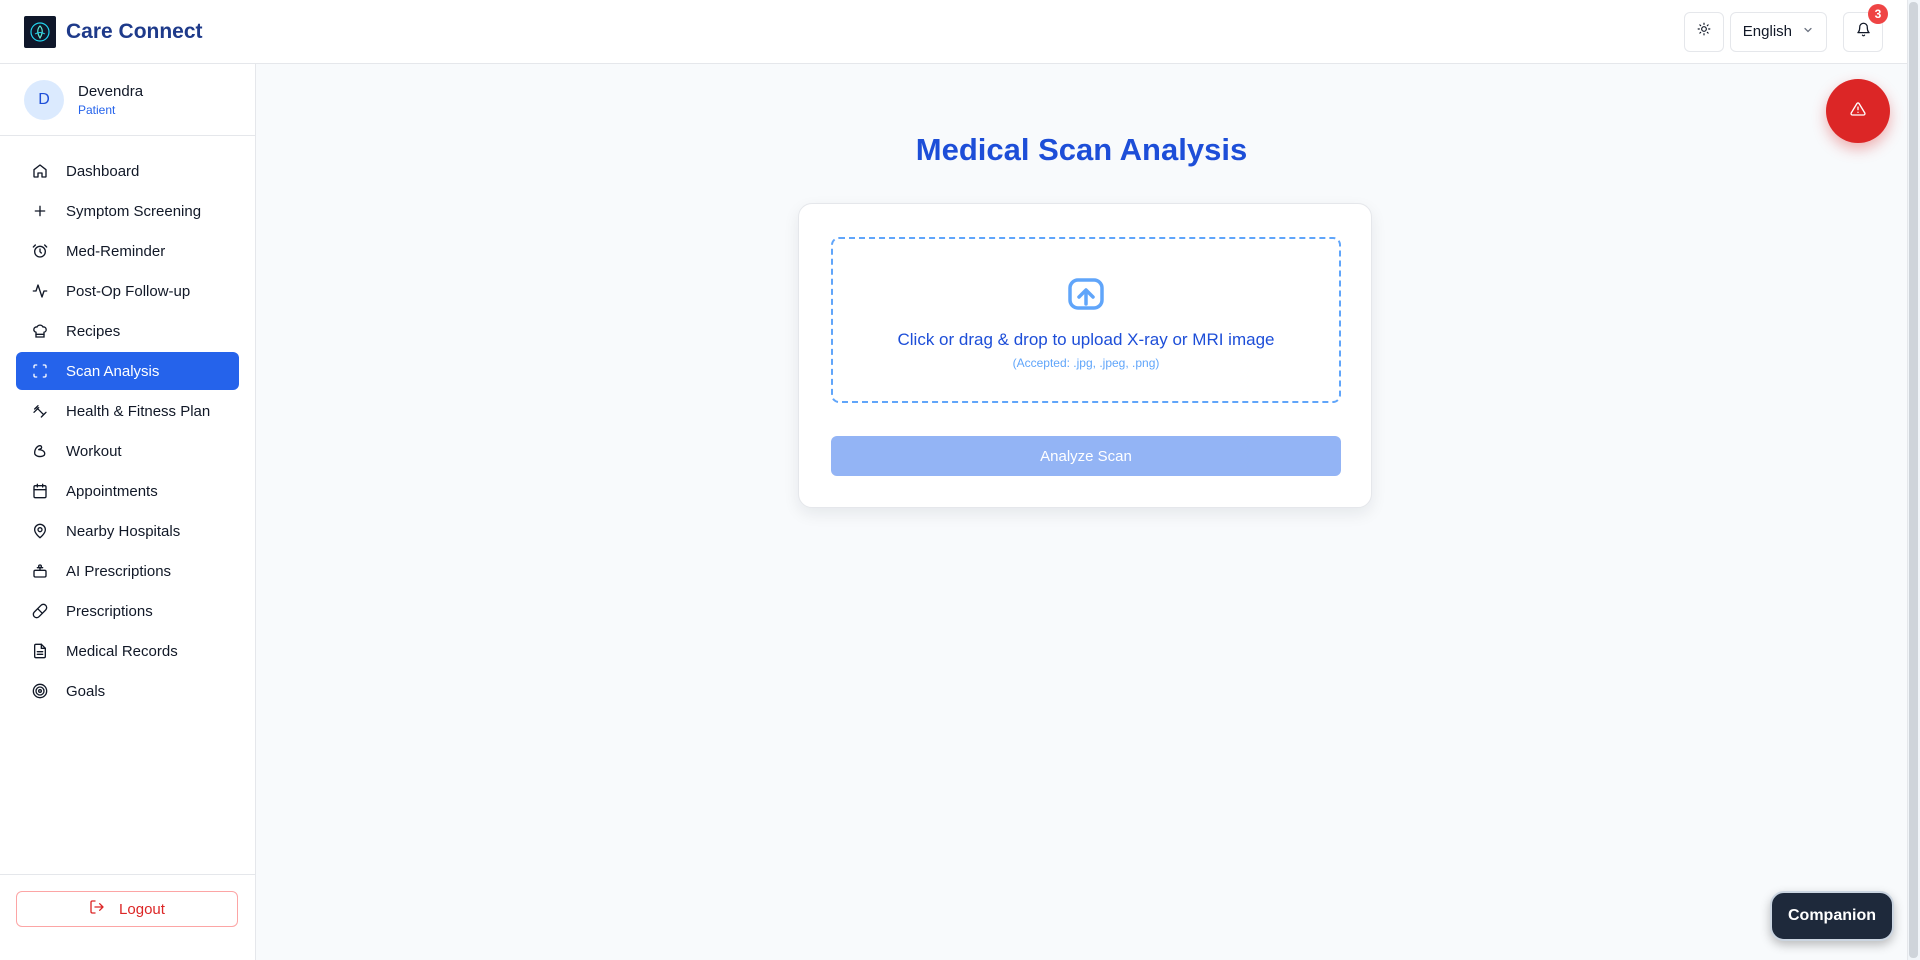 This screenshot has width=1920, height=960. I want to click on notifications-button: 3, so click(1865, 27).